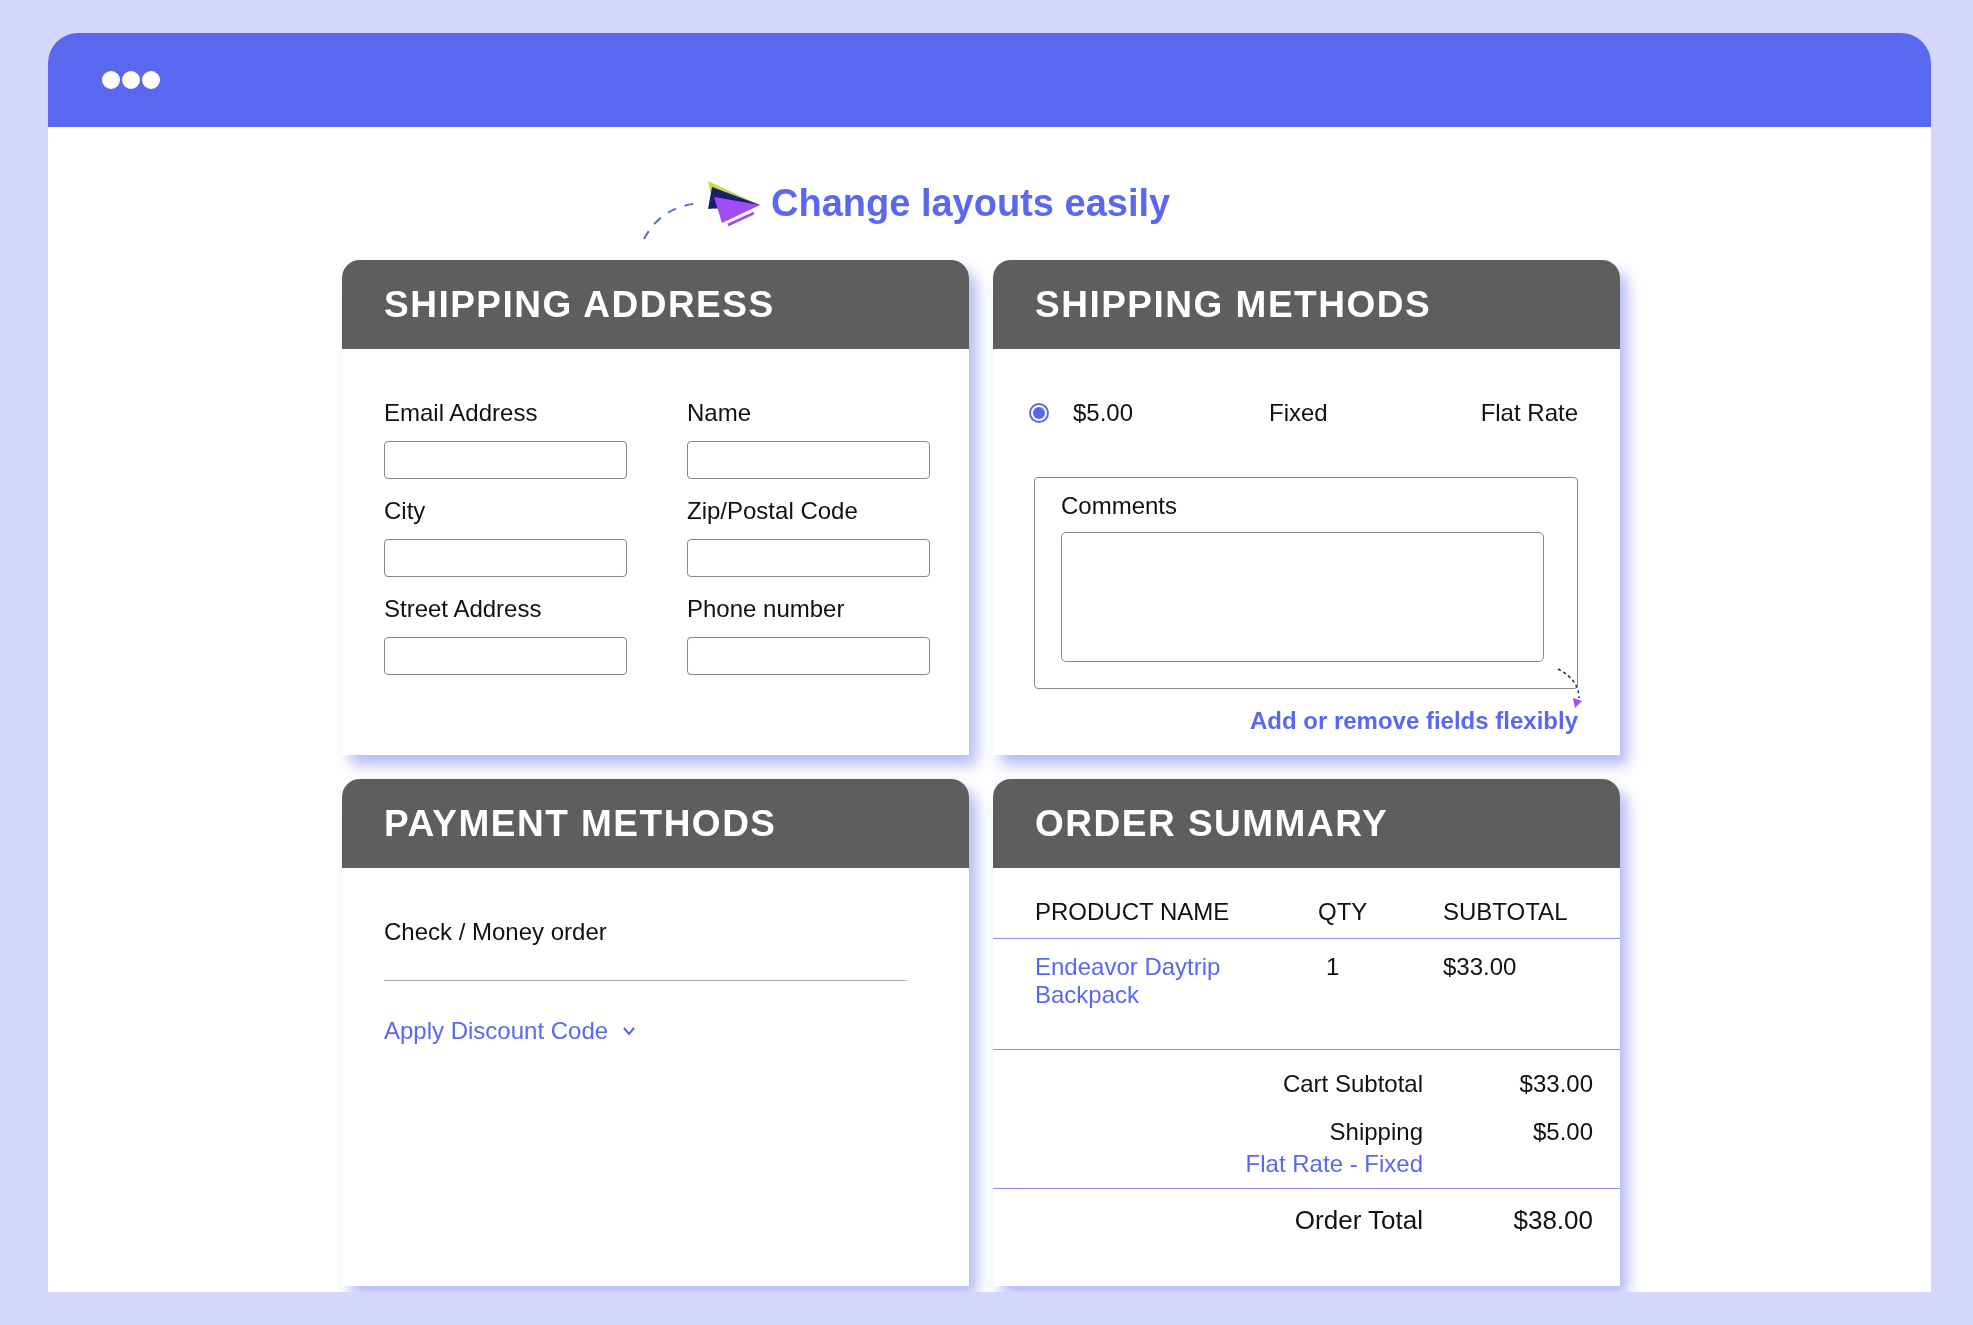  What do you see at coordinates (131, 80) in the screenshot?
I see `window-dots-icon` at bounding box center [131, 80].